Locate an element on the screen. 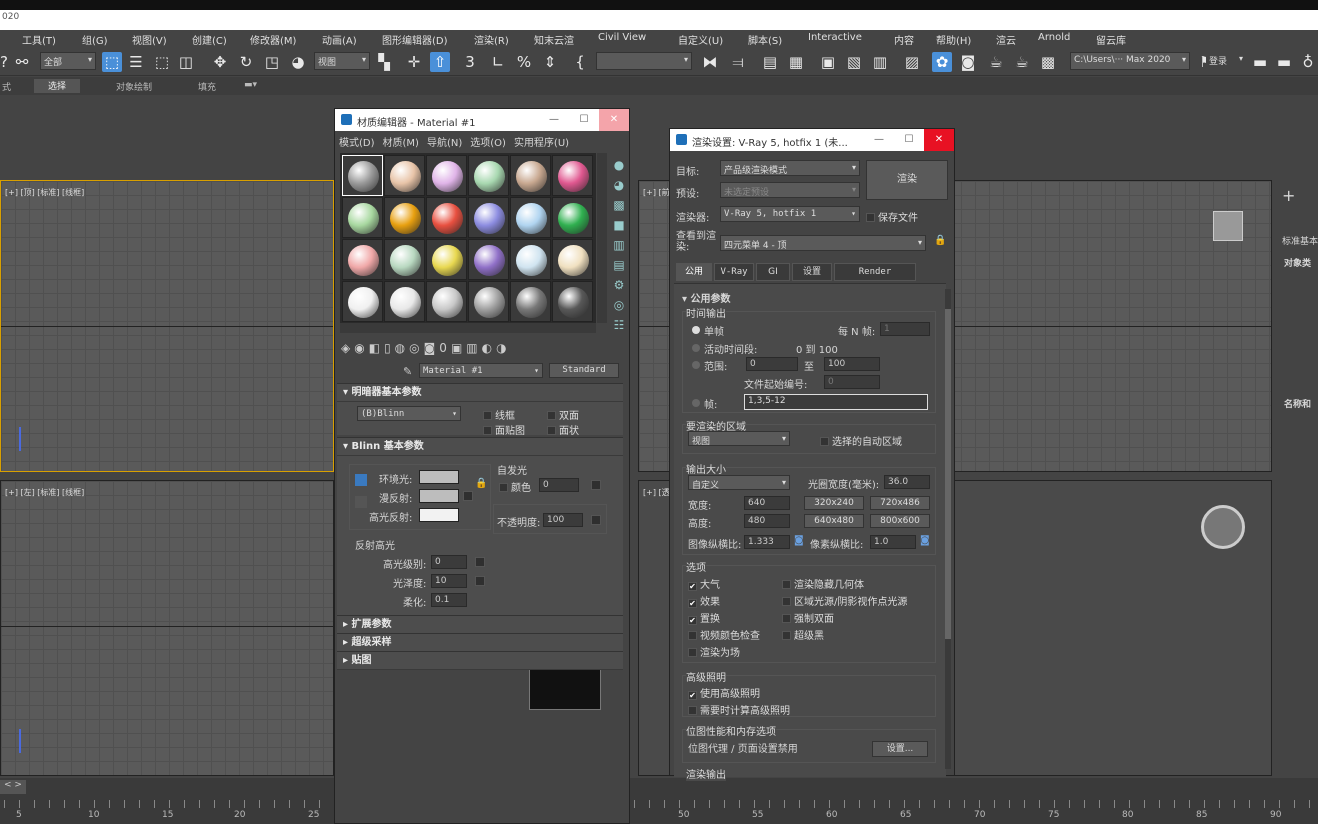  extended-params-rollout: ▸ 扩展参数 is located at coordinates (480, 624).